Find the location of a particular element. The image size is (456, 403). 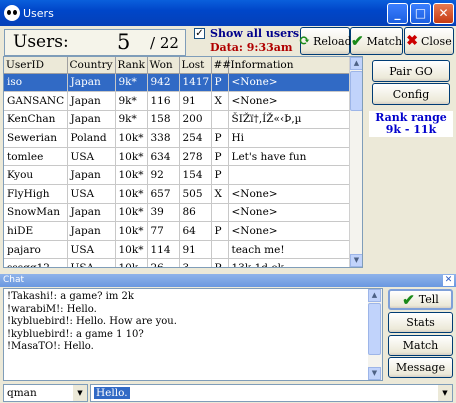

column-header: Won is located at coordinates (163, 65).